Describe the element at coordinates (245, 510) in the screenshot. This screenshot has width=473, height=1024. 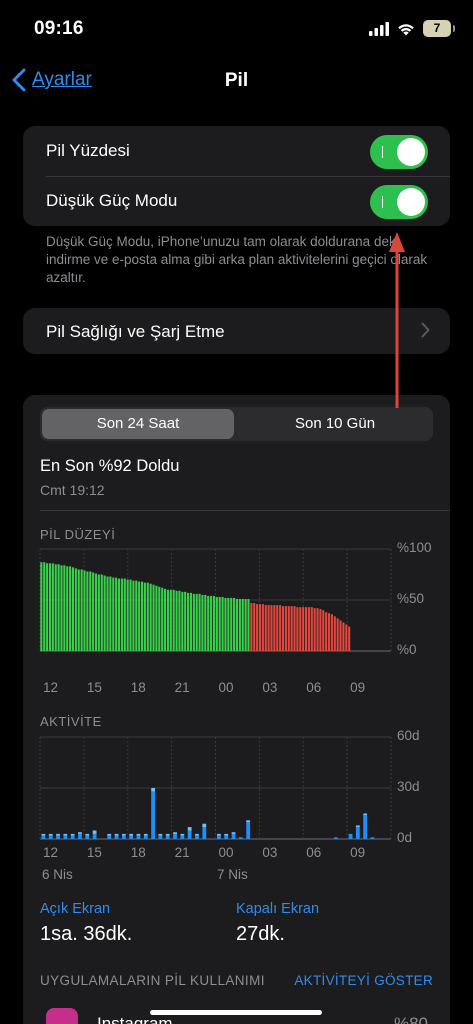
I see `divider` at that location.